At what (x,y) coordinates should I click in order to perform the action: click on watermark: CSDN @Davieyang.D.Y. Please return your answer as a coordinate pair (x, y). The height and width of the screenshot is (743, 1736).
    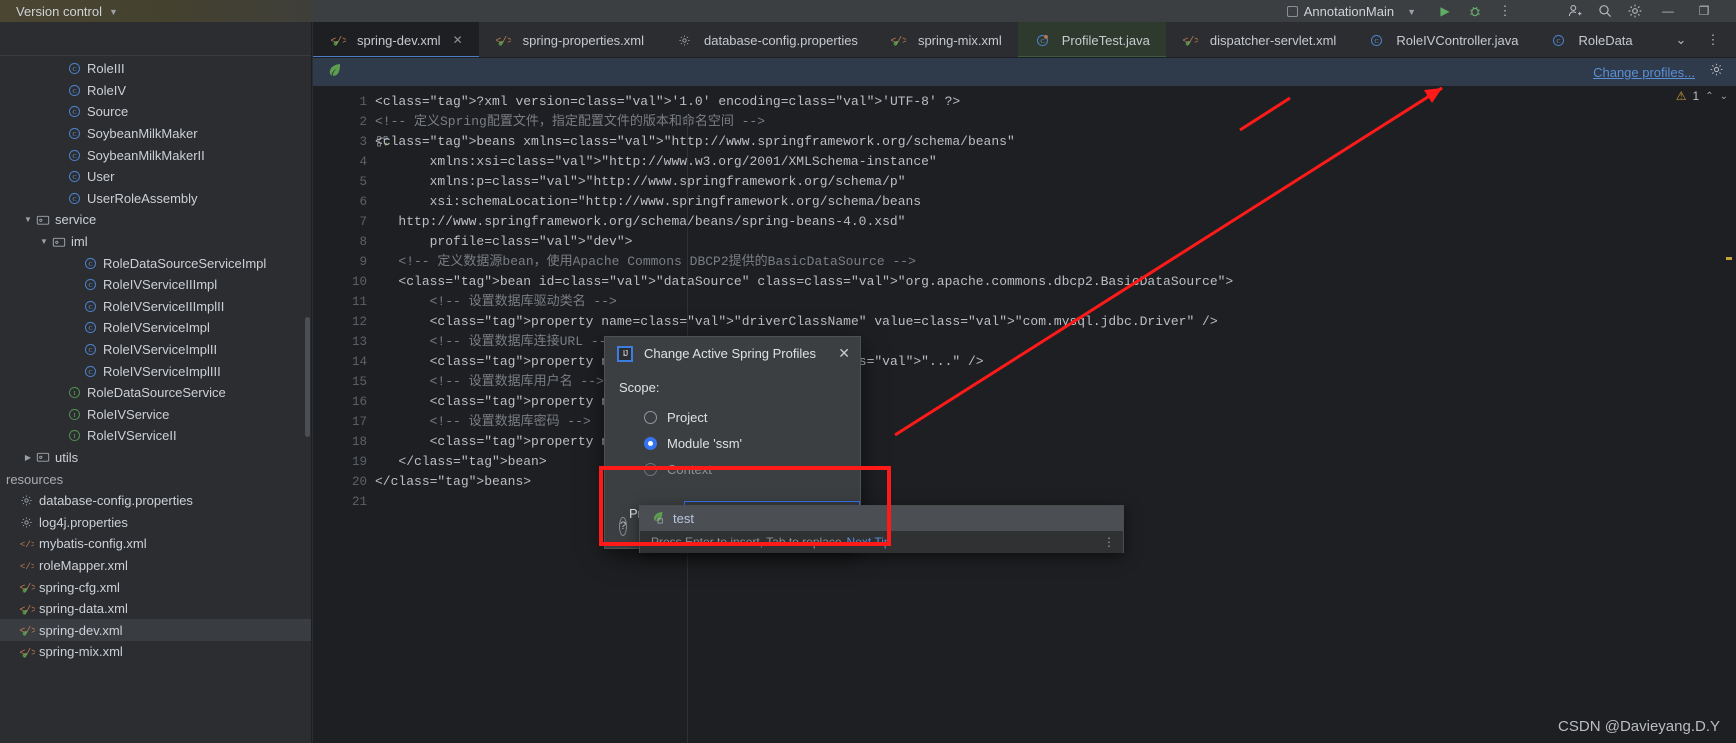
    Looking at the image, I should click on (1639, 726).